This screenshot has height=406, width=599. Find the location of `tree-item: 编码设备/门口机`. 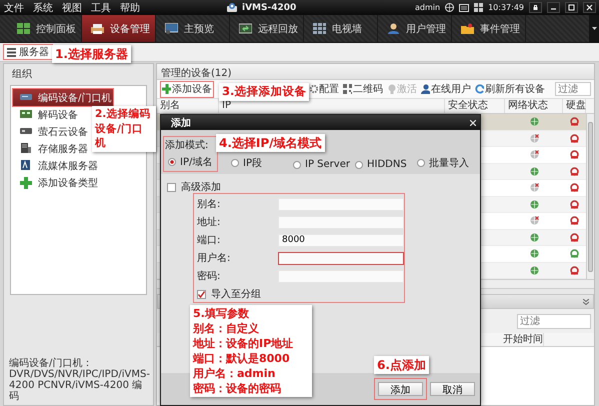

tree-item: 编码设备/门口机 is located at coordinates (63, 97).